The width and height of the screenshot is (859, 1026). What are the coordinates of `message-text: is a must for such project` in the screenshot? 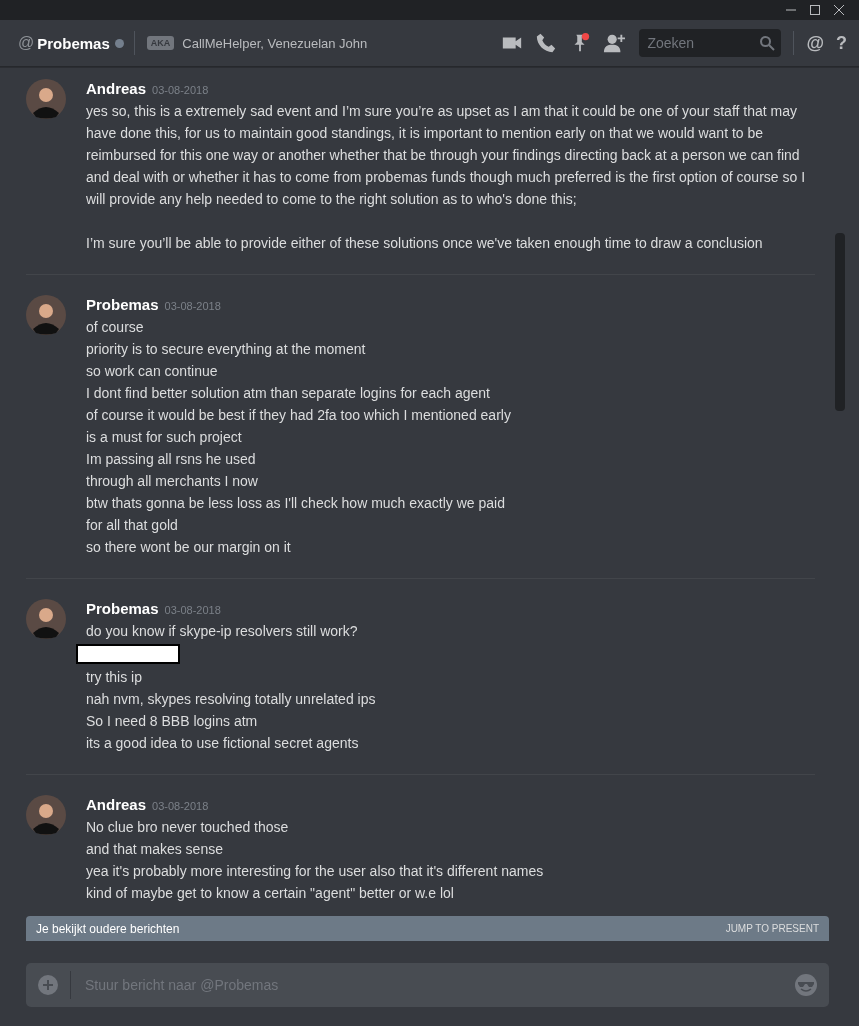 It's located at (164, 437).